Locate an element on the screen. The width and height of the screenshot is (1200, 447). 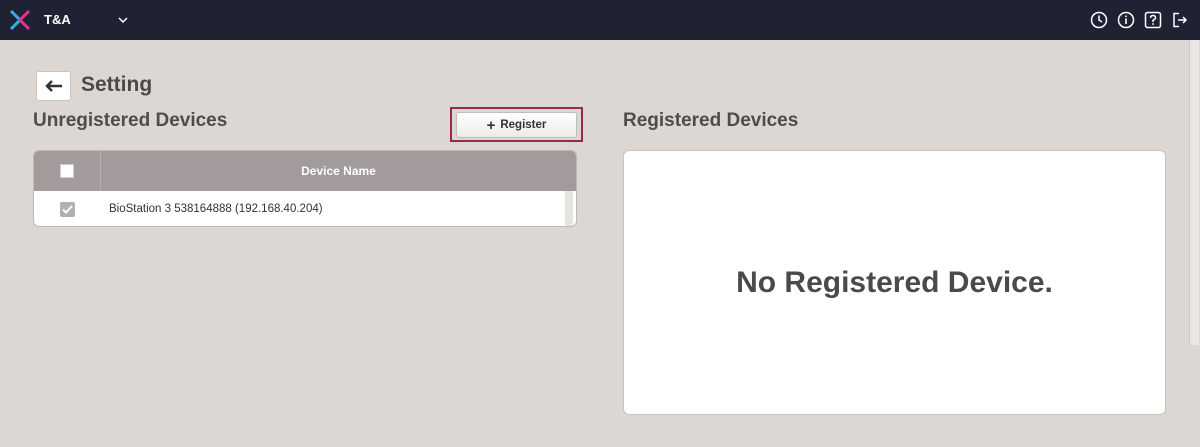
table-row: BioStation 3 538164888 (192.168.40.204) is located at coordinates (305, 208).